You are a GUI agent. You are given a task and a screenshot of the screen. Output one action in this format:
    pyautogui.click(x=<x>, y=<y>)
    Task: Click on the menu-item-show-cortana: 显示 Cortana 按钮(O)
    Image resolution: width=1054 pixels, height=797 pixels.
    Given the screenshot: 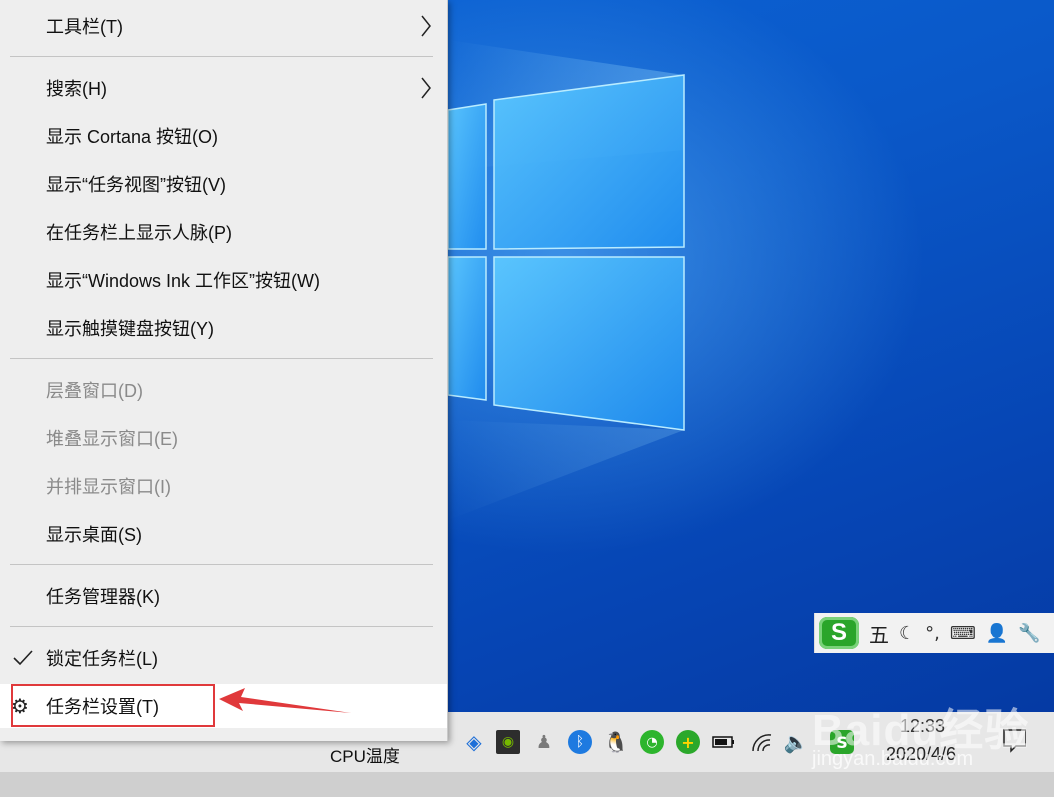 What is the action you would take?
    pyautogui.click(x=223, y=136)
    